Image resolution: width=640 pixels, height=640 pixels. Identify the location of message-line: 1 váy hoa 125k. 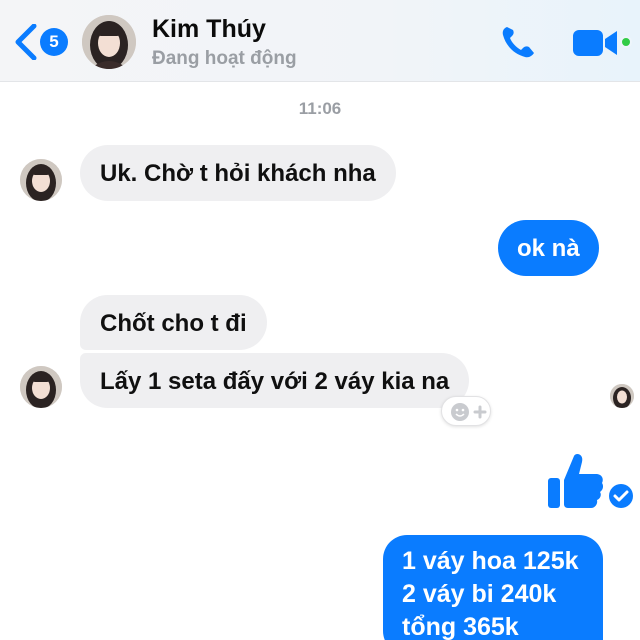
(490, 561).